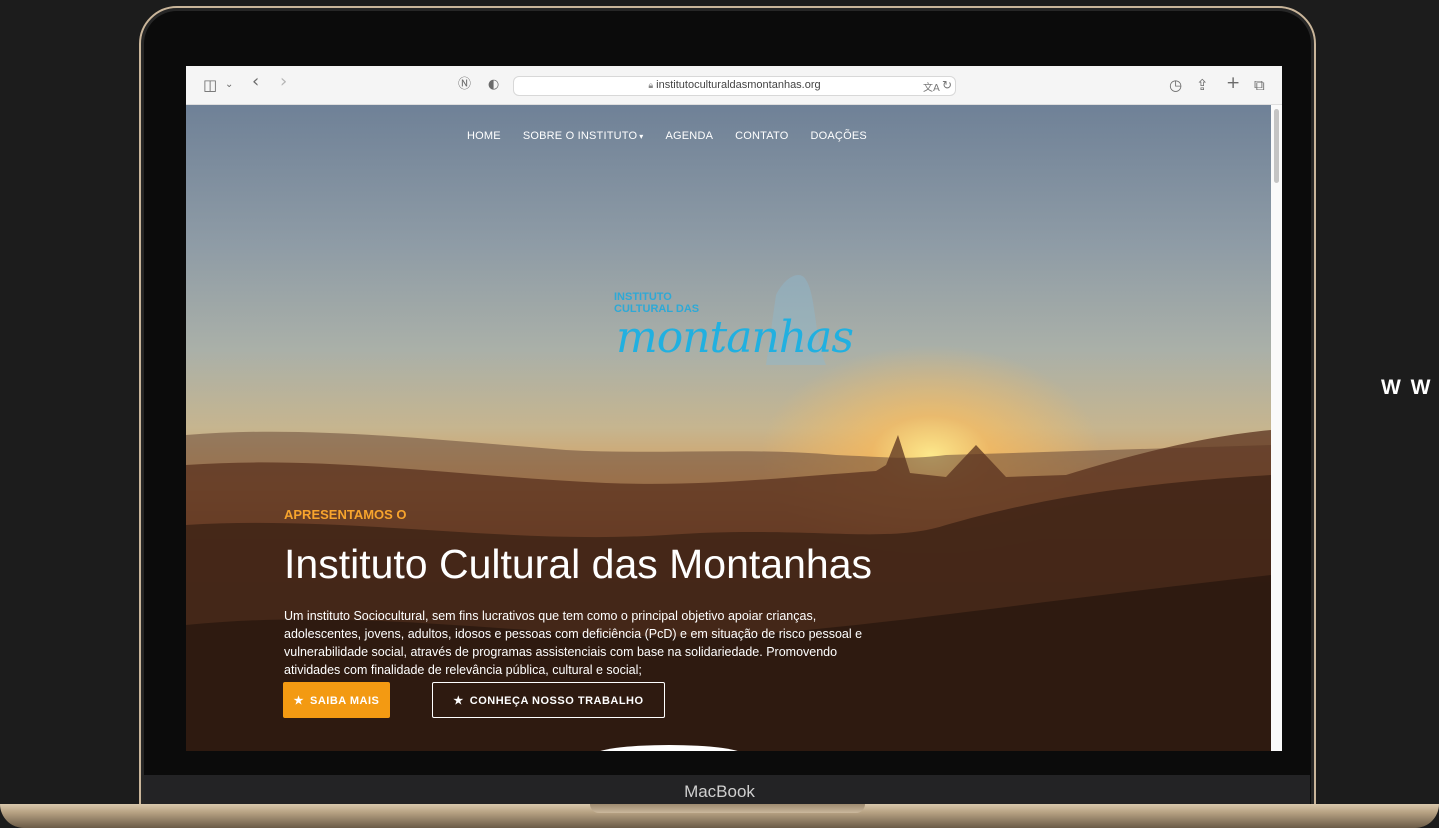 The height and width of the screenshot is (828, 1439). I want to click on new-tab-icon: +, so click(1233, 83).